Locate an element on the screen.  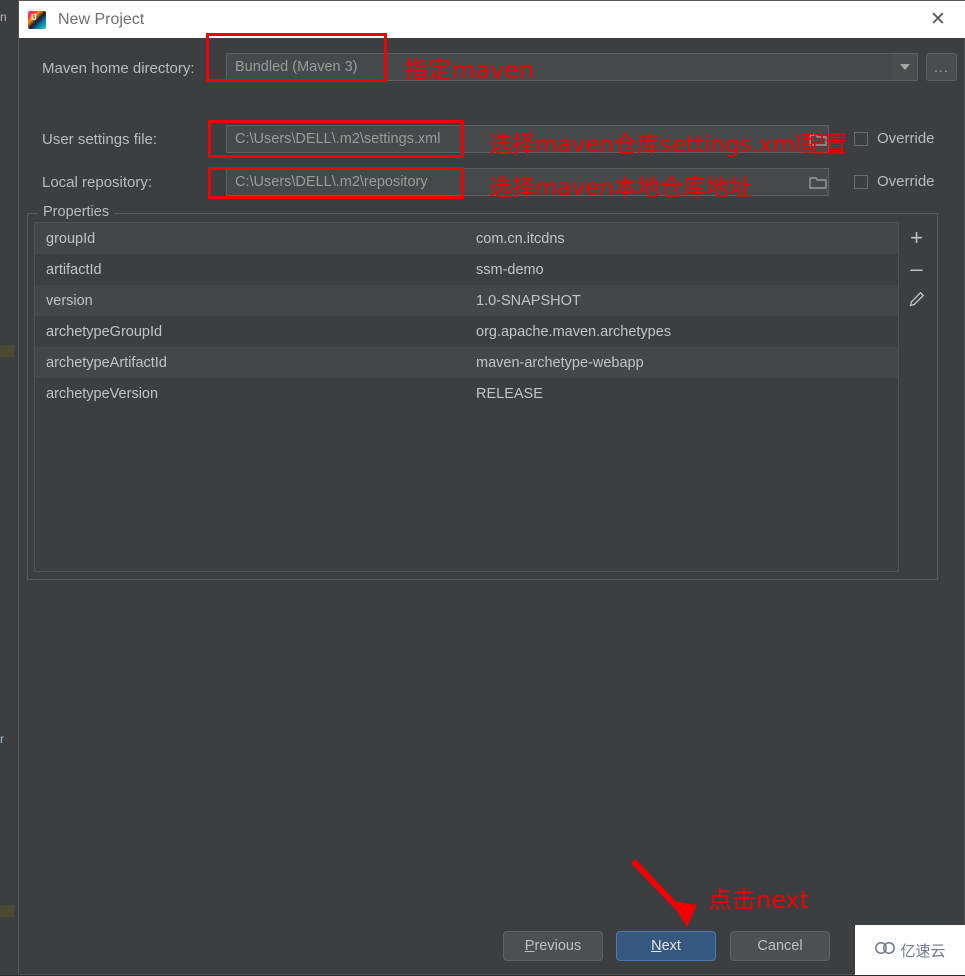
user-settings-label: User settings file: is located at coordinates (100, 139).